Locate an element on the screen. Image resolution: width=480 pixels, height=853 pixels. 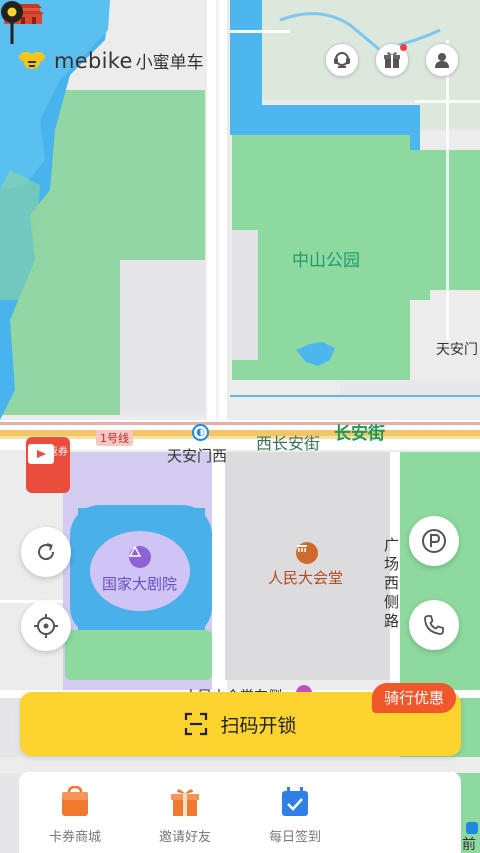
notification-dot is located at coordinates (403, 47).